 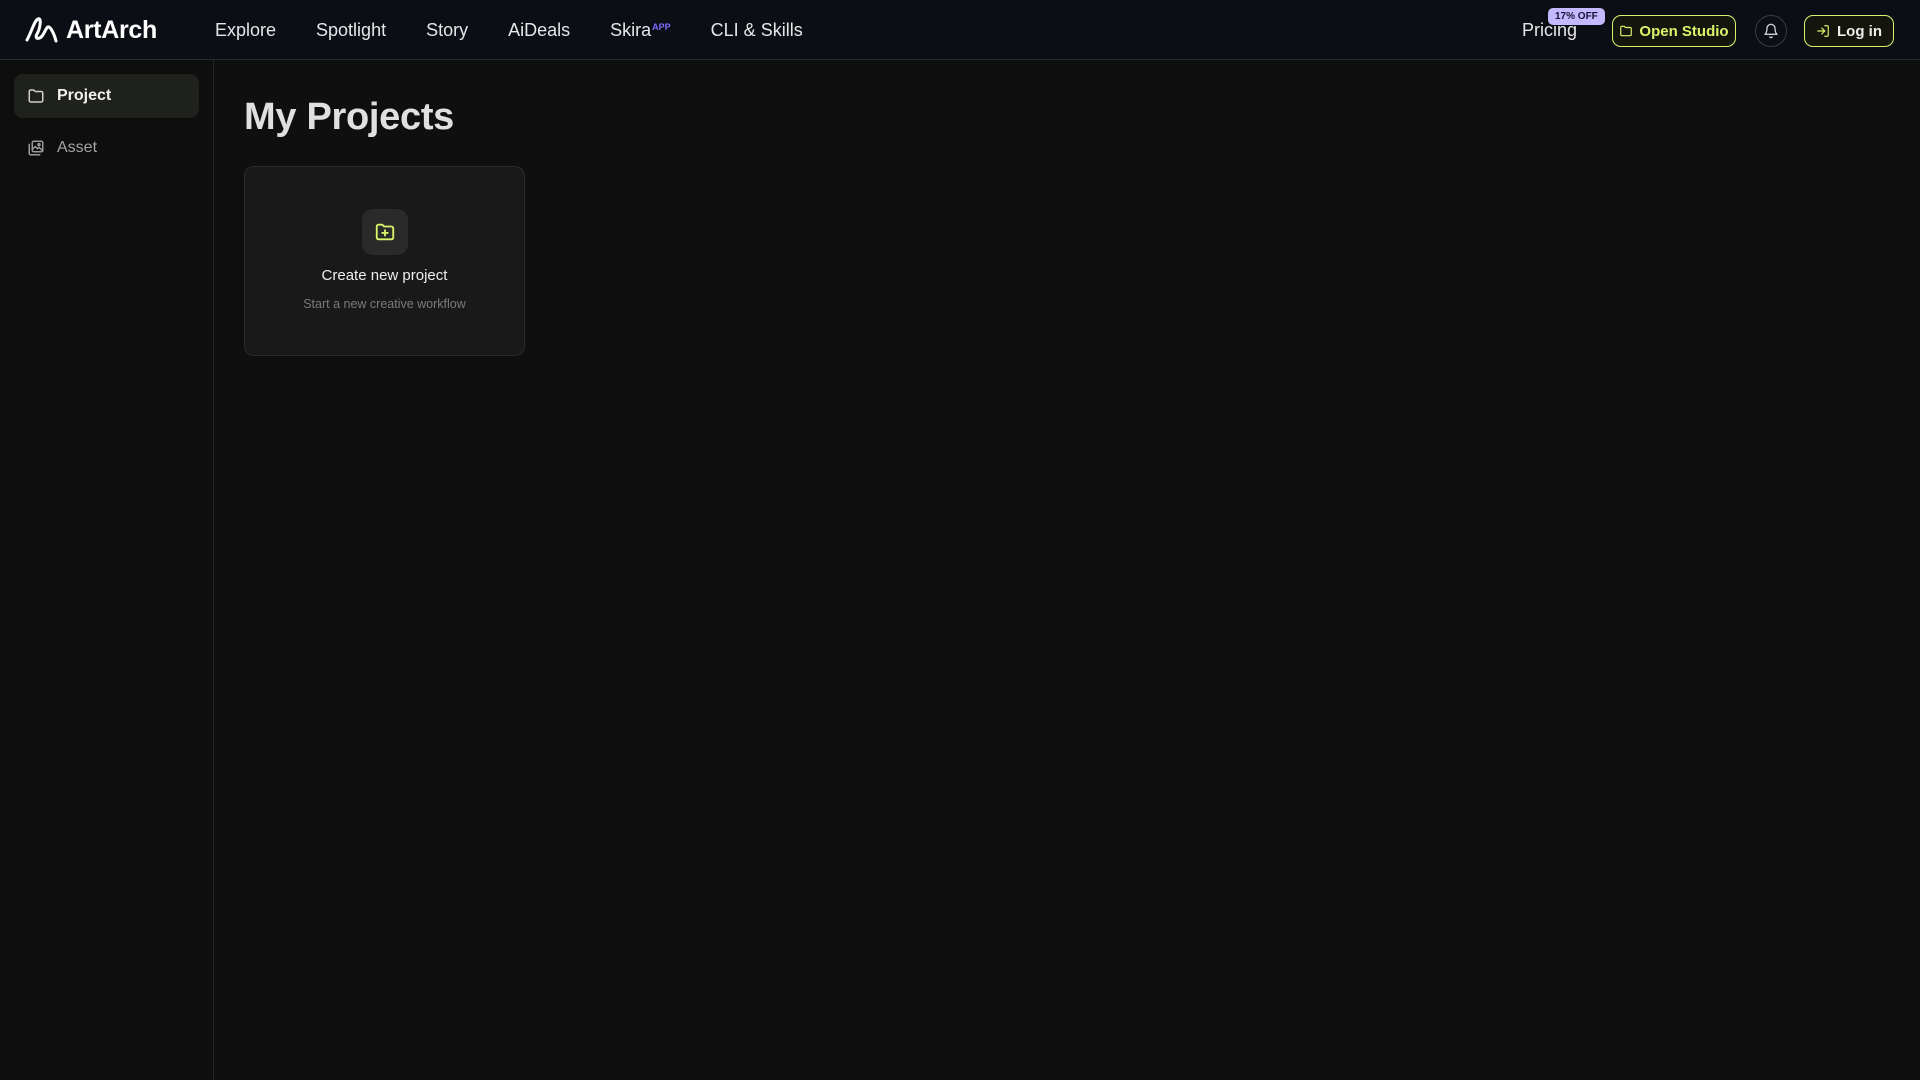 I want to click on open-studio-button: Open Studio, so click(x=1674, y=31).